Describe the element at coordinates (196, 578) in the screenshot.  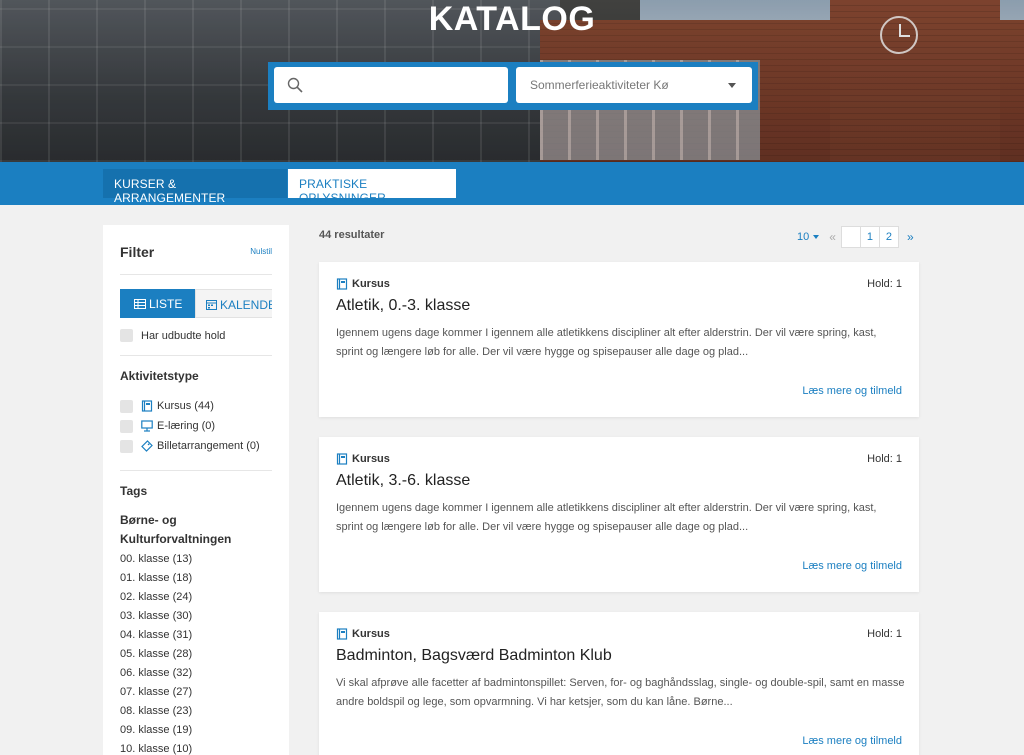
I see `tag-item: 01. klasse (18)` at that location.